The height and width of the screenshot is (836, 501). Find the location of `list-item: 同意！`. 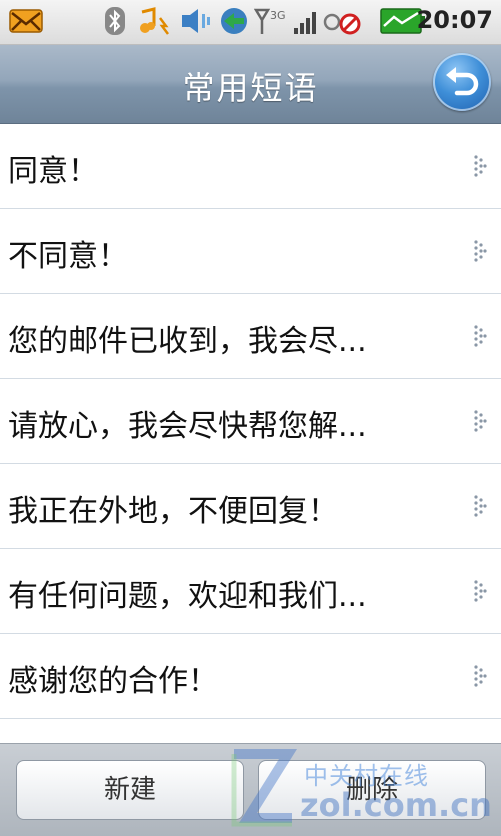

list-item: 同意！ is located at coordinates (250, 166).